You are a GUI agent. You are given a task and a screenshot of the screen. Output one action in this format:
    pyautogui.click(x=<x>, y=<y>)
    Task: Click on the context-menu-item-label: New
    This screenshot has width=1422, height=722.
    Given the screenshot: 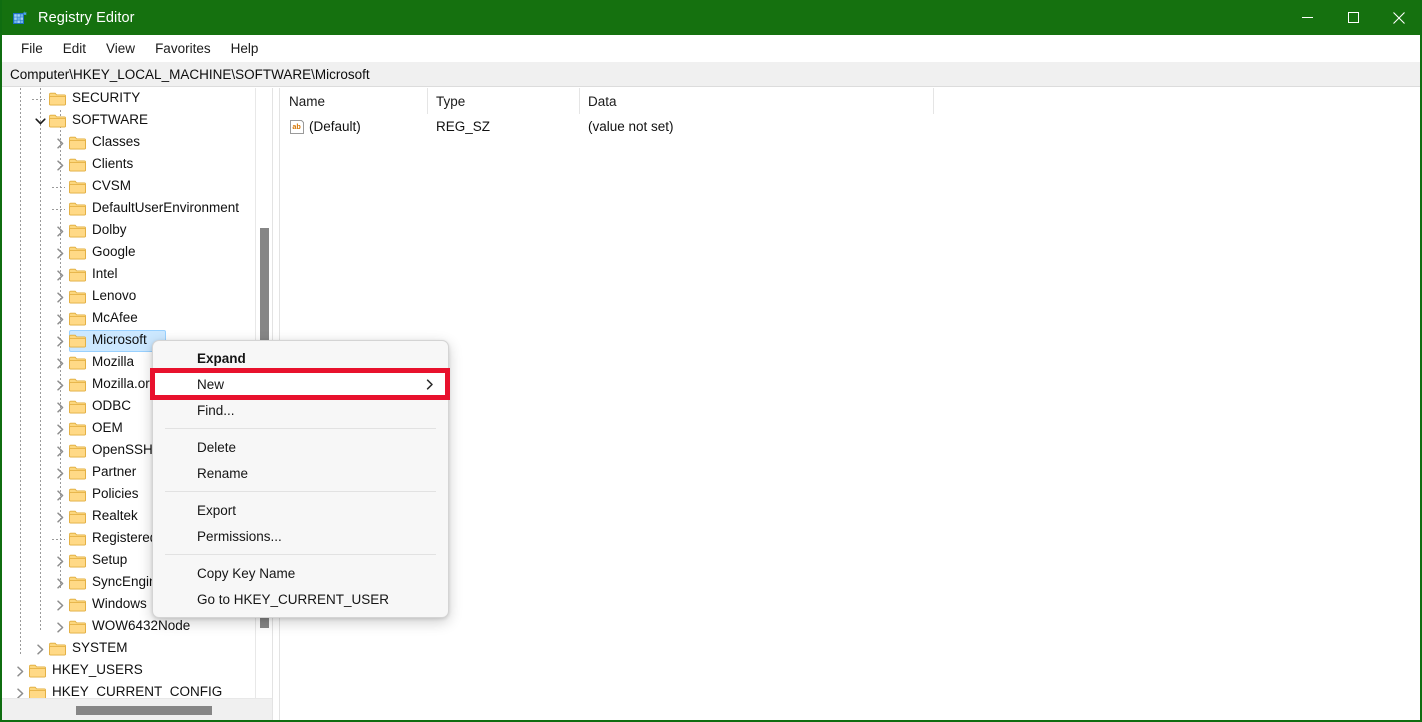 What is the action you would take?
    pyautogui.click(x=211, y=384)
    